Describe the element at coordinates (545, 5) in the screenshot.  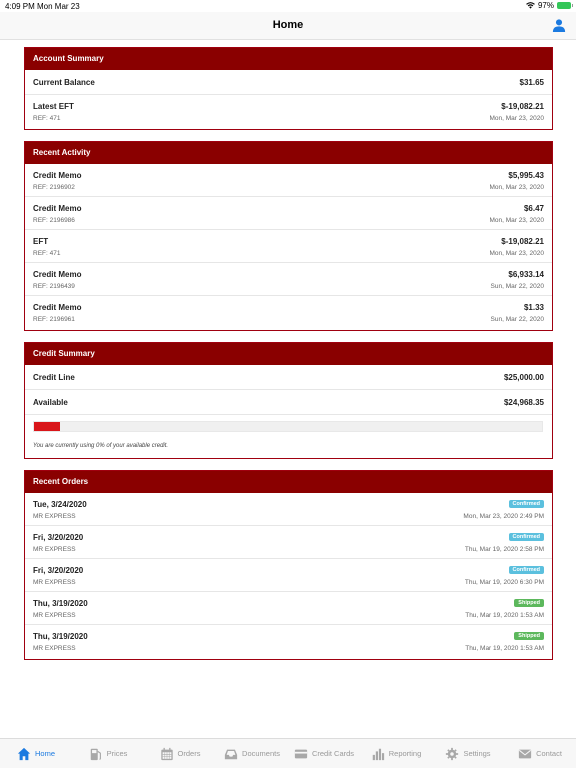
I see `battery-percent: 97%` at that location.